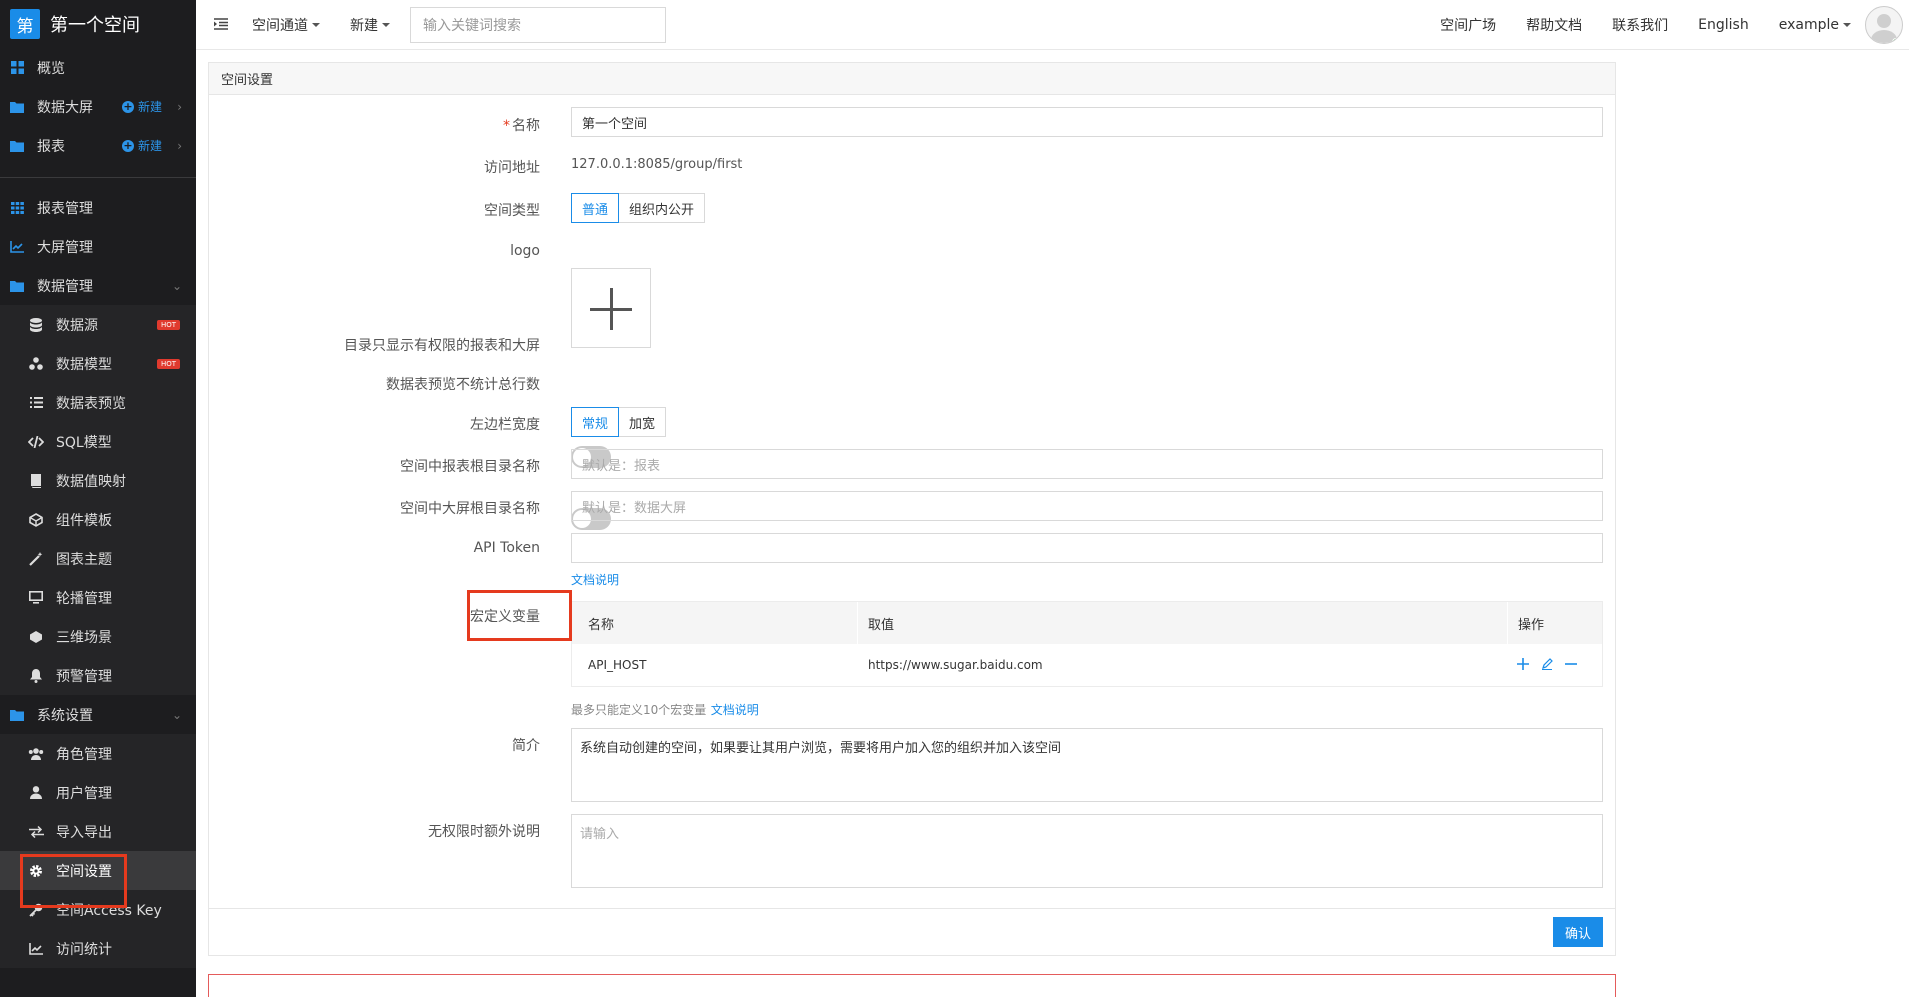 The height and width of the screenshot is (997, 1909). I want to click on sidebar-item-3d-scene: 三维场景, so click(98, 636).